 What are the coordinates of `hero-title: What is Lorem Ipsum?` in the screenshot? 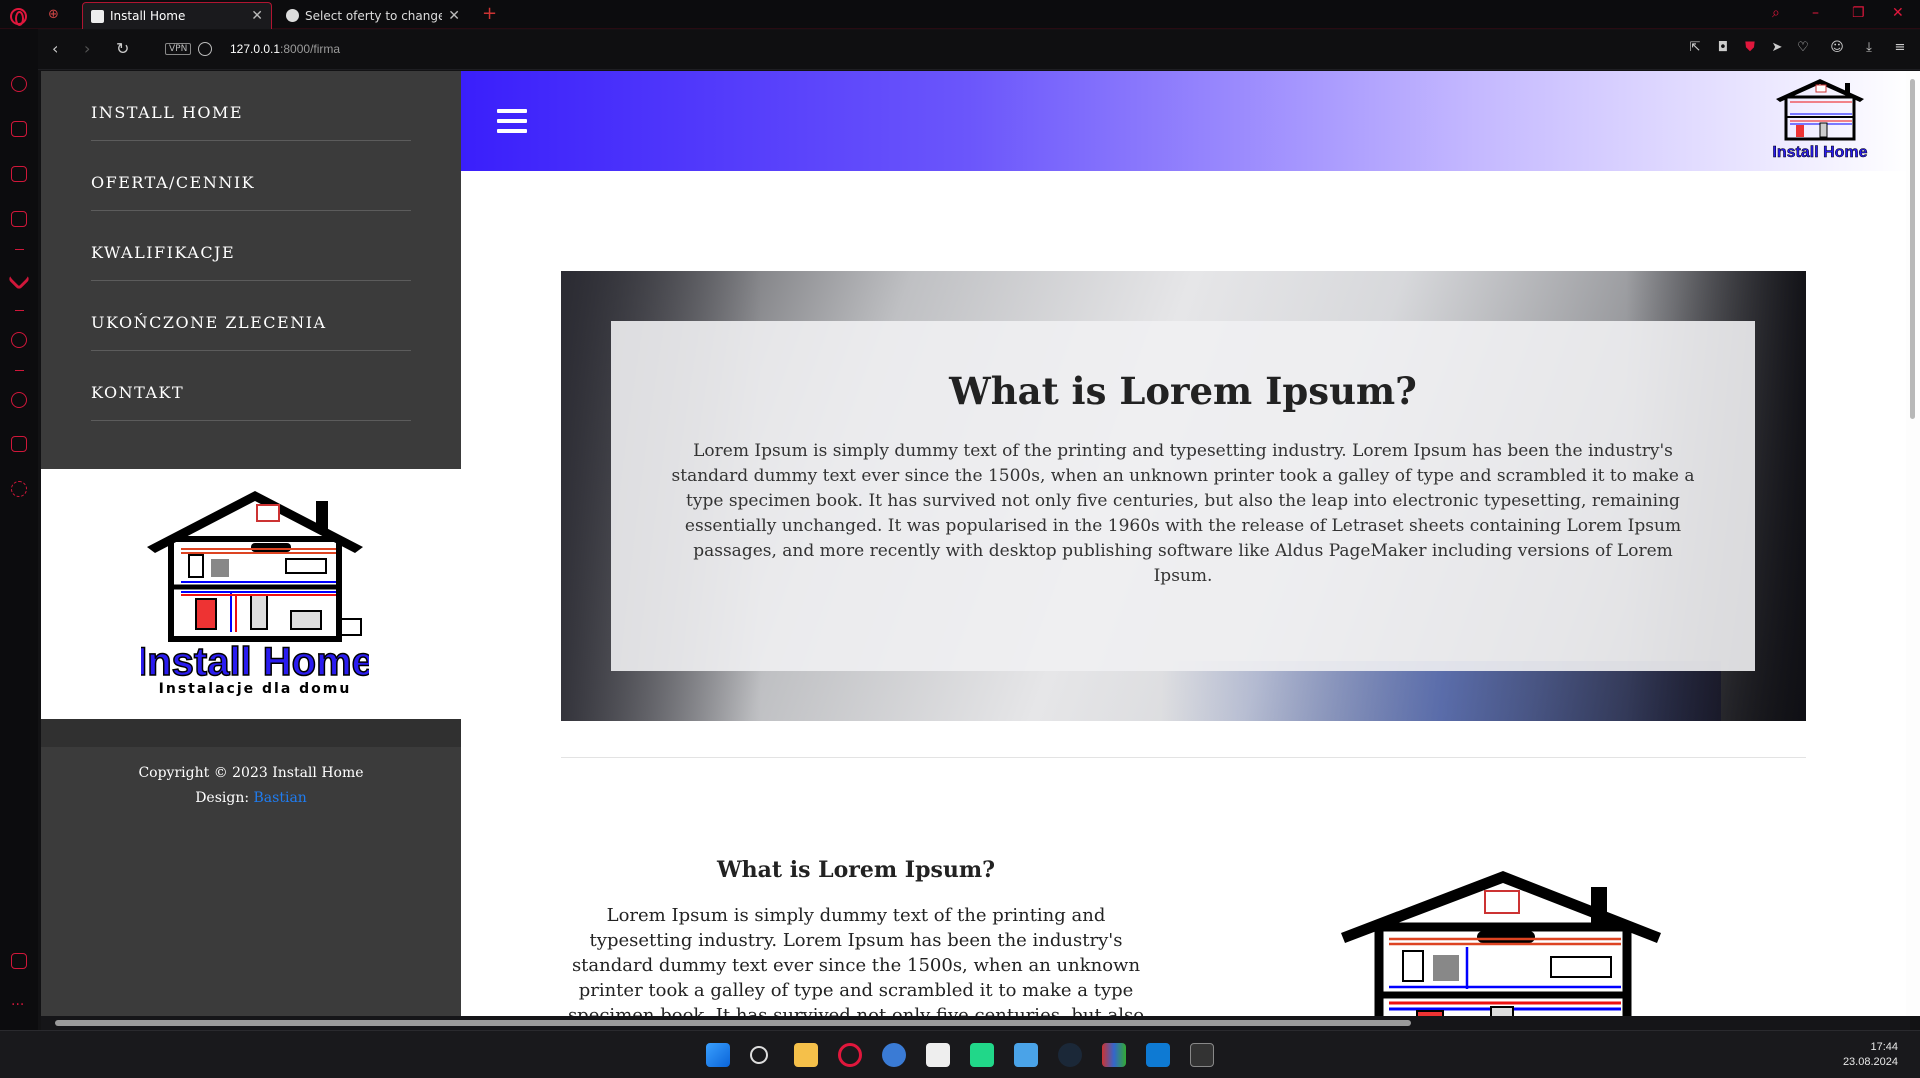 It's located at (1183, 391).